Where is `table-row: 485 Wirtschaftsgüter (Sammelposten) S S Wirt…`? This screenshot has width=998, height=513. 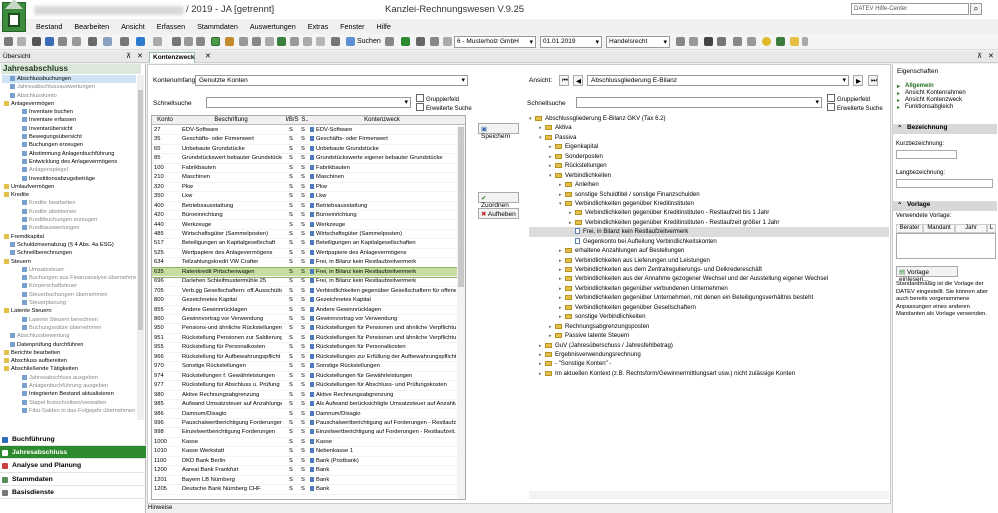
table-row: 485 Wirtschaftsgüter (Sammelposten) S S Wirt… is located at coordinates (307, 235).